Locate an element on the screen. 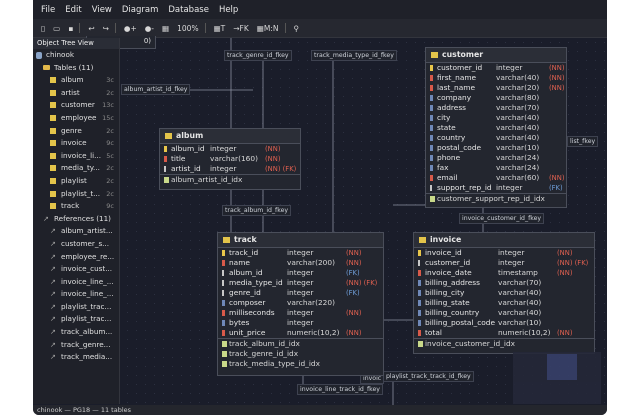 The image size is (640, 420). index-row: track_genre_id_idx is located at coordinates (300, 354).